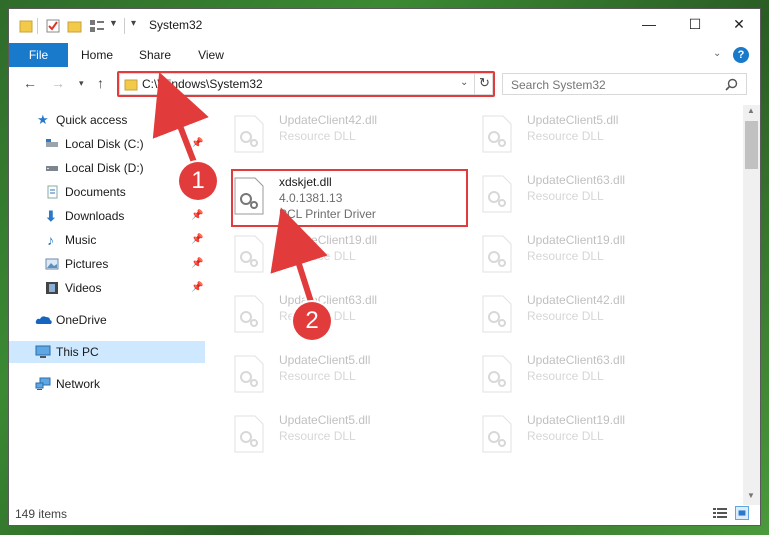 The width and height of the screenshot is (769, 535). Describe the element at coordinates (312, 321) in the screenshot. I see `step-2-badge: 2` at that location.